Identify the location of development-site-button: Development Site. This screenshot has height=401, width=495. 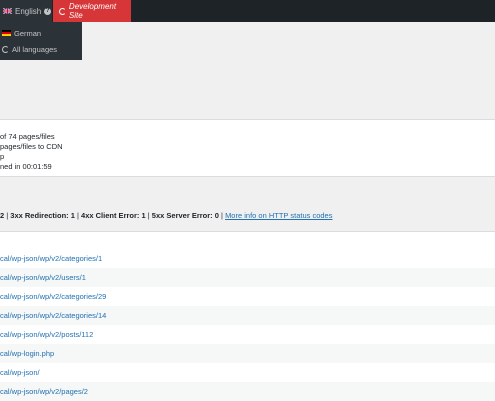
(92, 11).